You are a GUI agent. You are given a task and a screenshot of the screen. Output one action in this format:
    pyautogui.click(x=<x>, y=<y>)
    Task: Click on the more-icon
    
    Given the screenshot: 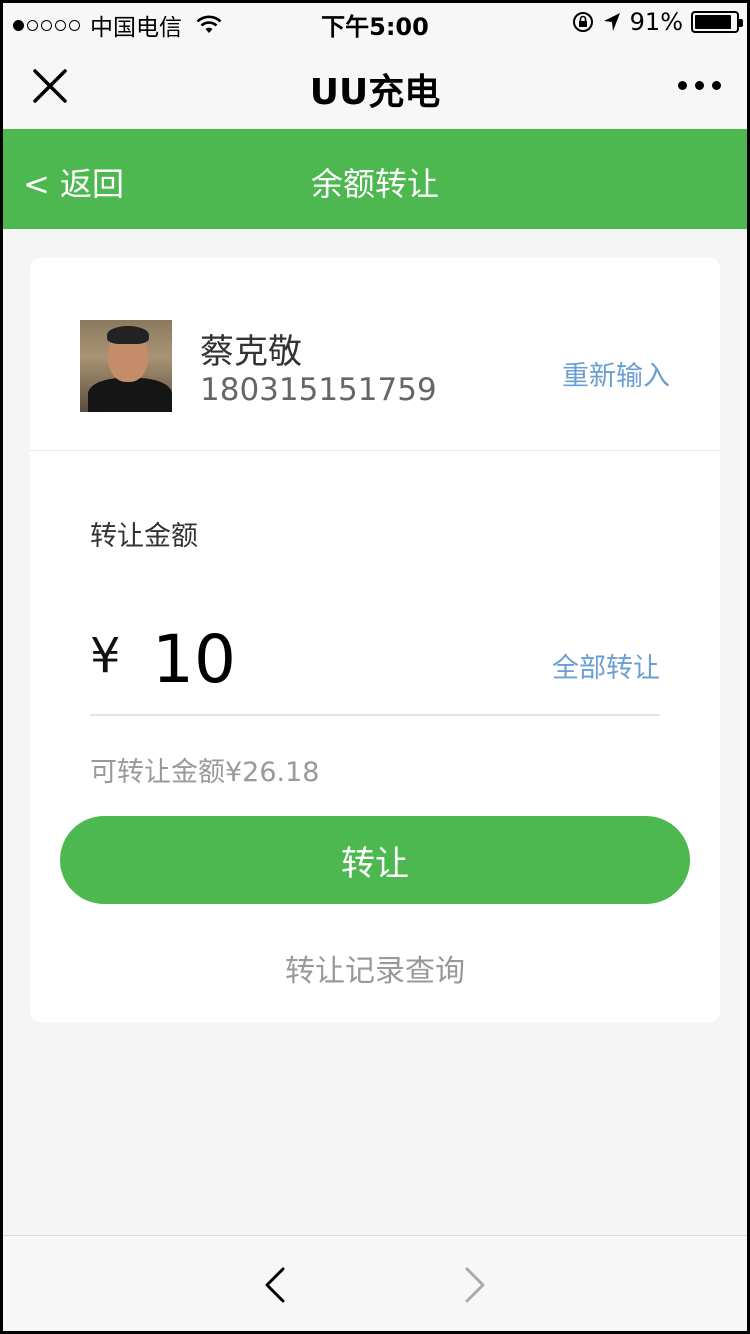 What is the action you would take?
    pyautogui.click(x=699, y=85)
    